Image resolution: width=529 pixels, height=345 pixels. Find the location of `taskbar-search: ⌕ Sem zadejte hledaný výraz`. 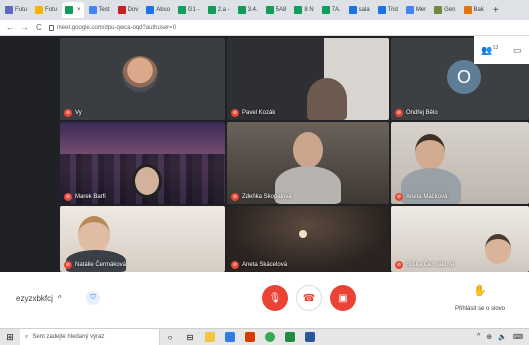

taskbar-search: ⌕ Sem zadejte hledaný výraz is located at coordinates (90, 336).